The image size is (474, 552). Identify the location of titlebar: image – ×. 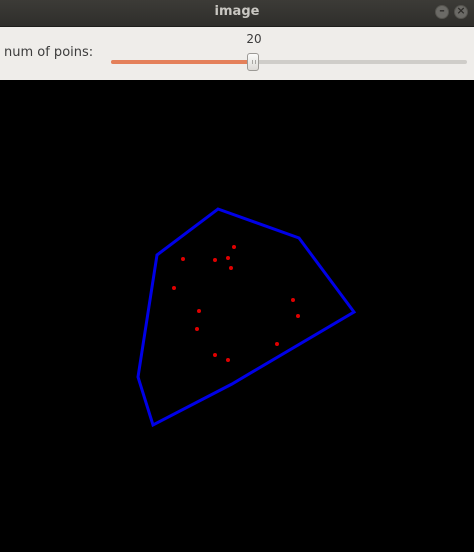
(237, 13).